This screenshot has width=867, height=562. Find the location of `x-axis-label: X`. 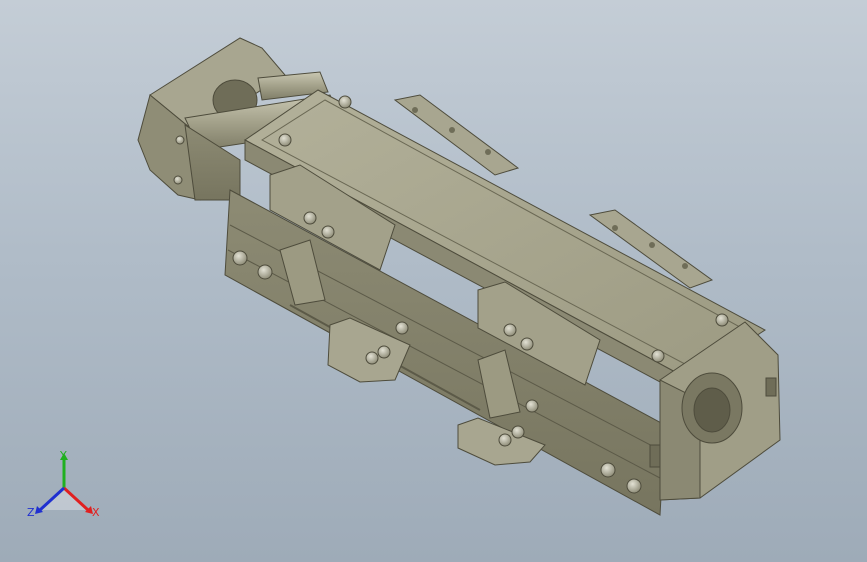

x-axis-label: X is located at coordinates (96, 512).